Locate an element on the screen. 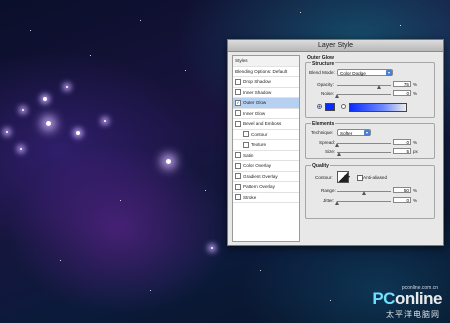  watermark-cn-text: 太平洋电脑网 is located at coordinates (413, 314).